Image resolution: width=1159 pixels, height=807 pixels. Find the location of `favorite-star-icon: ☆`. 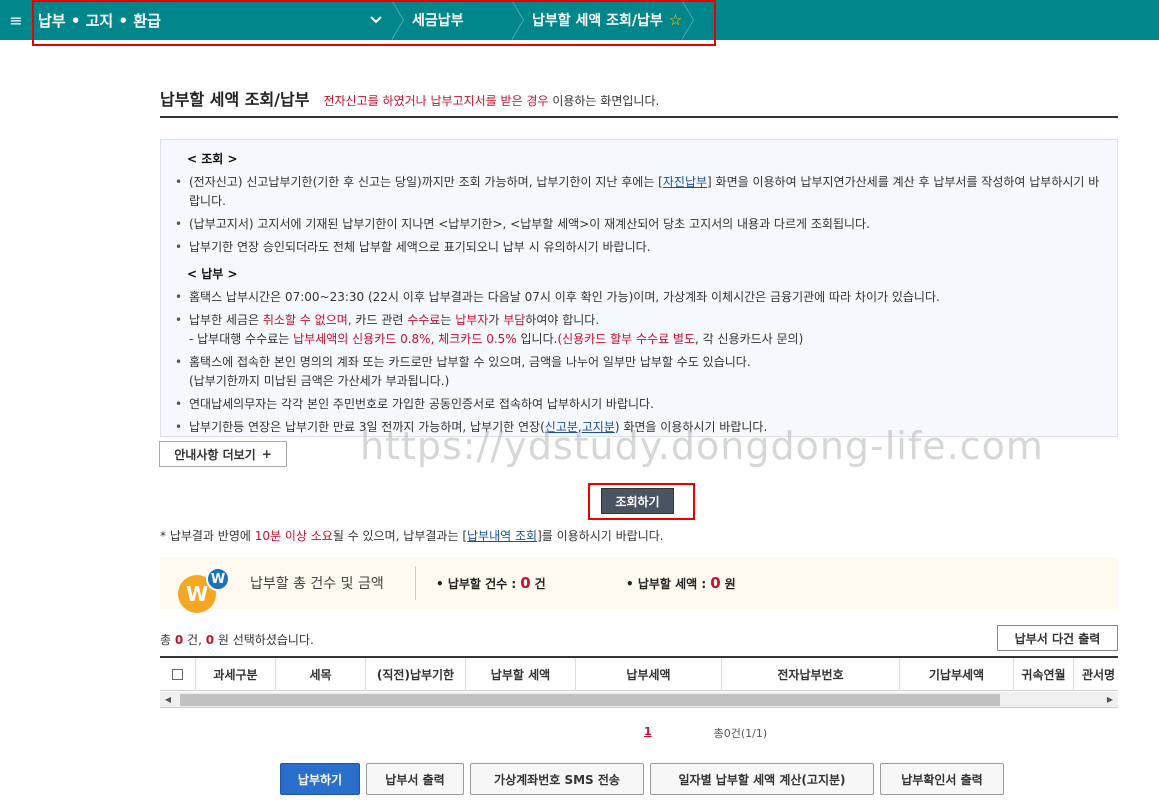

favorite-star-icon: ☆ is located at coordinates (675, 20).